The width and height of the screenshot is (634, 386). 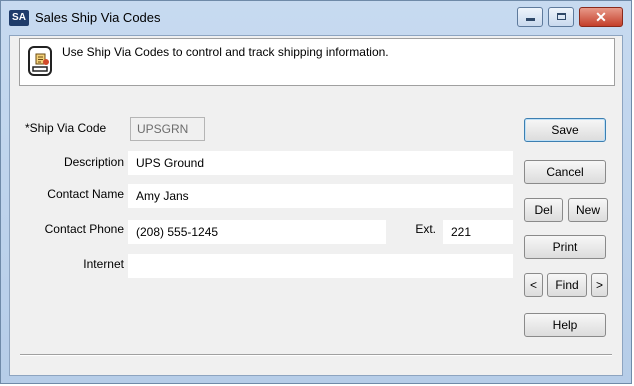 I want to click on previous-button: <, so click(x=533, y=285).